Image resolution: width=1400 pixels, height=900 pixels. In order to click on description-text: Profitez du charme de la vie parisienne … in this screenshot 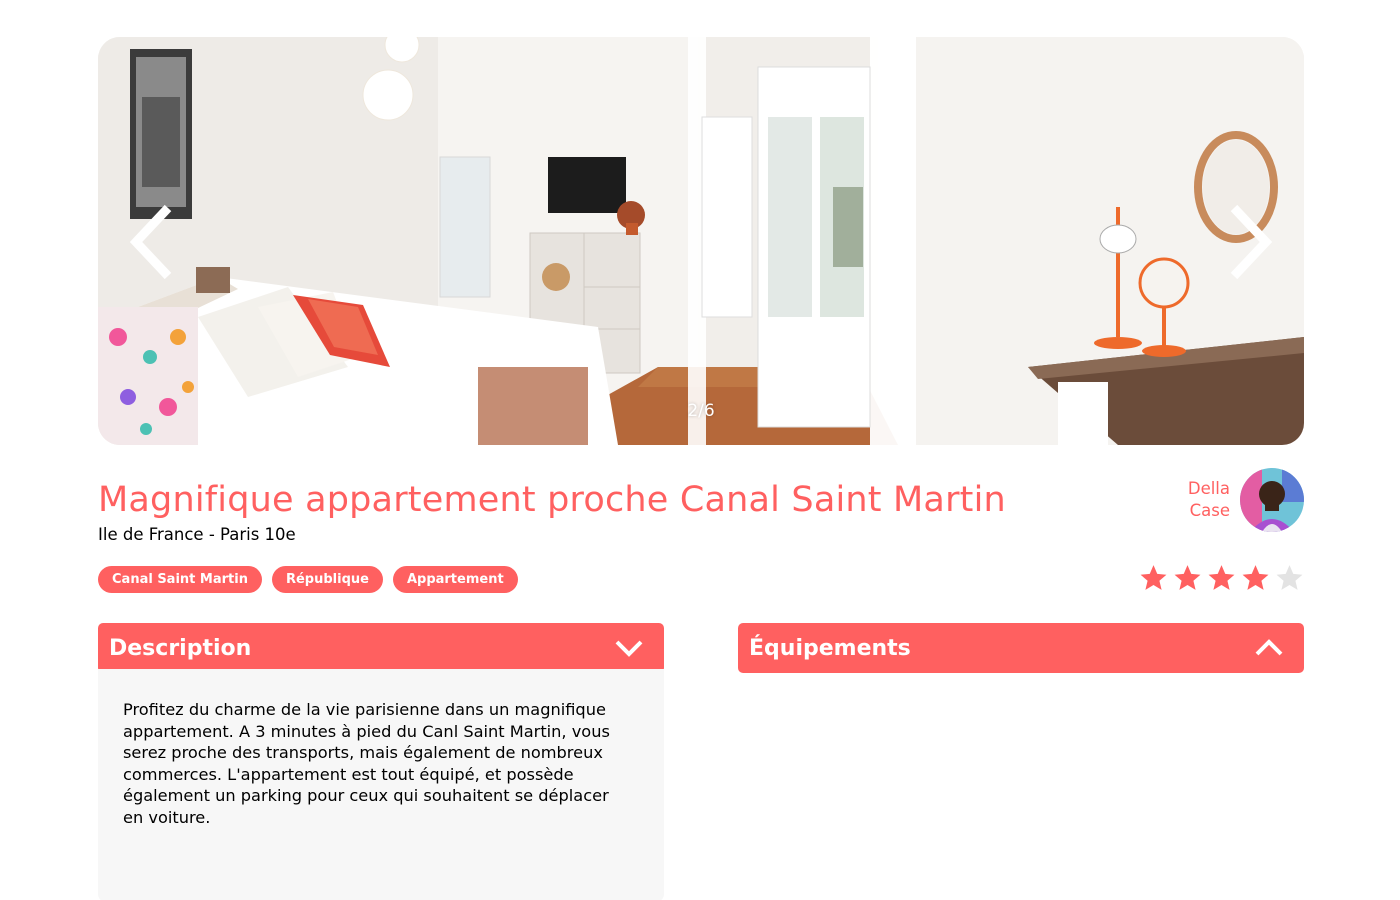, I will do `click(366, 763)`.